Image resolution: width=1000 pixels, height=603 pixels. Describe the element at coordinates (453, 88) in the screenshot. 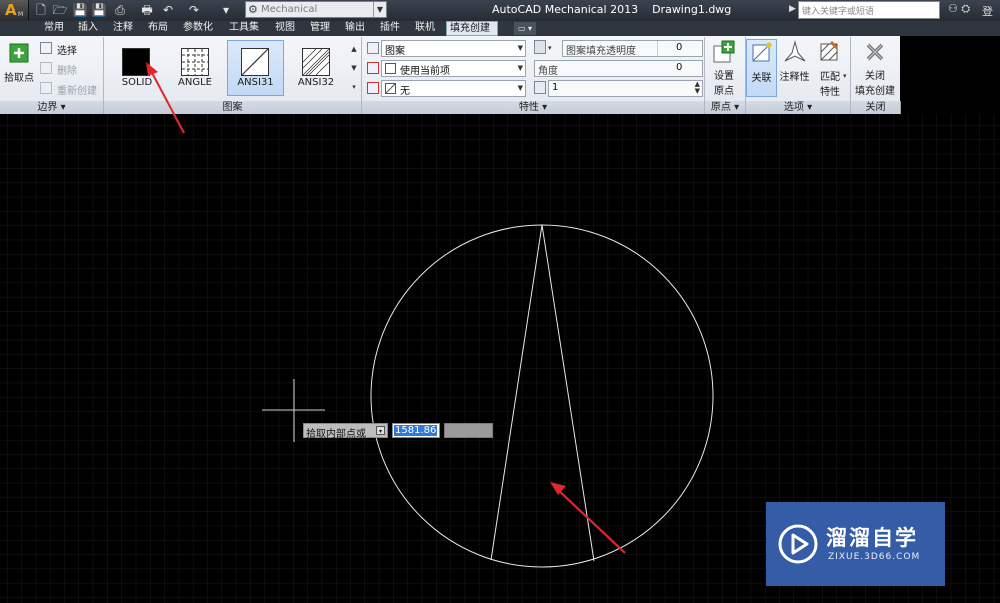

I see `background-color-select: 无 ▼` at that location.